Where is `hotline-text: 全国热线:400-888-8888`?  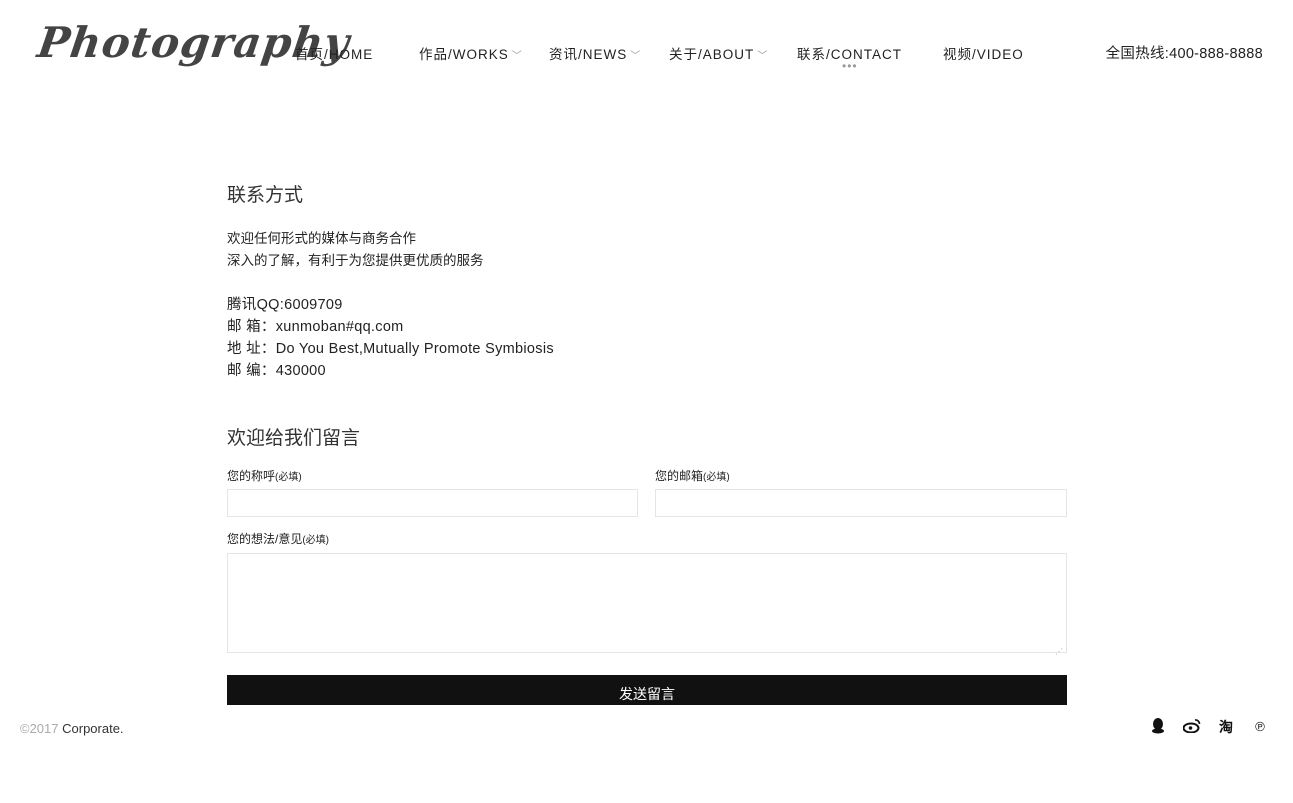 hotline-text: 全国热线:400-888-8888 is located at coordinates (1184, 54).